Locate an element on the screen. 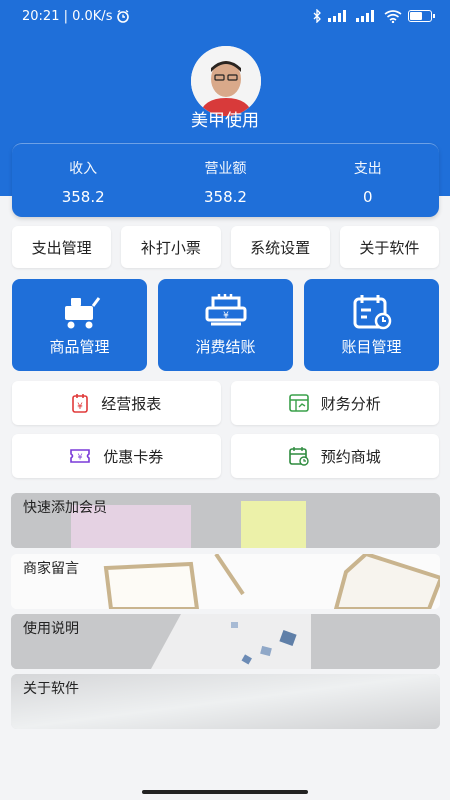  main-functions: 商品管理 ¥ 消费结账 账目管理 is located at coordinates (225, 325).